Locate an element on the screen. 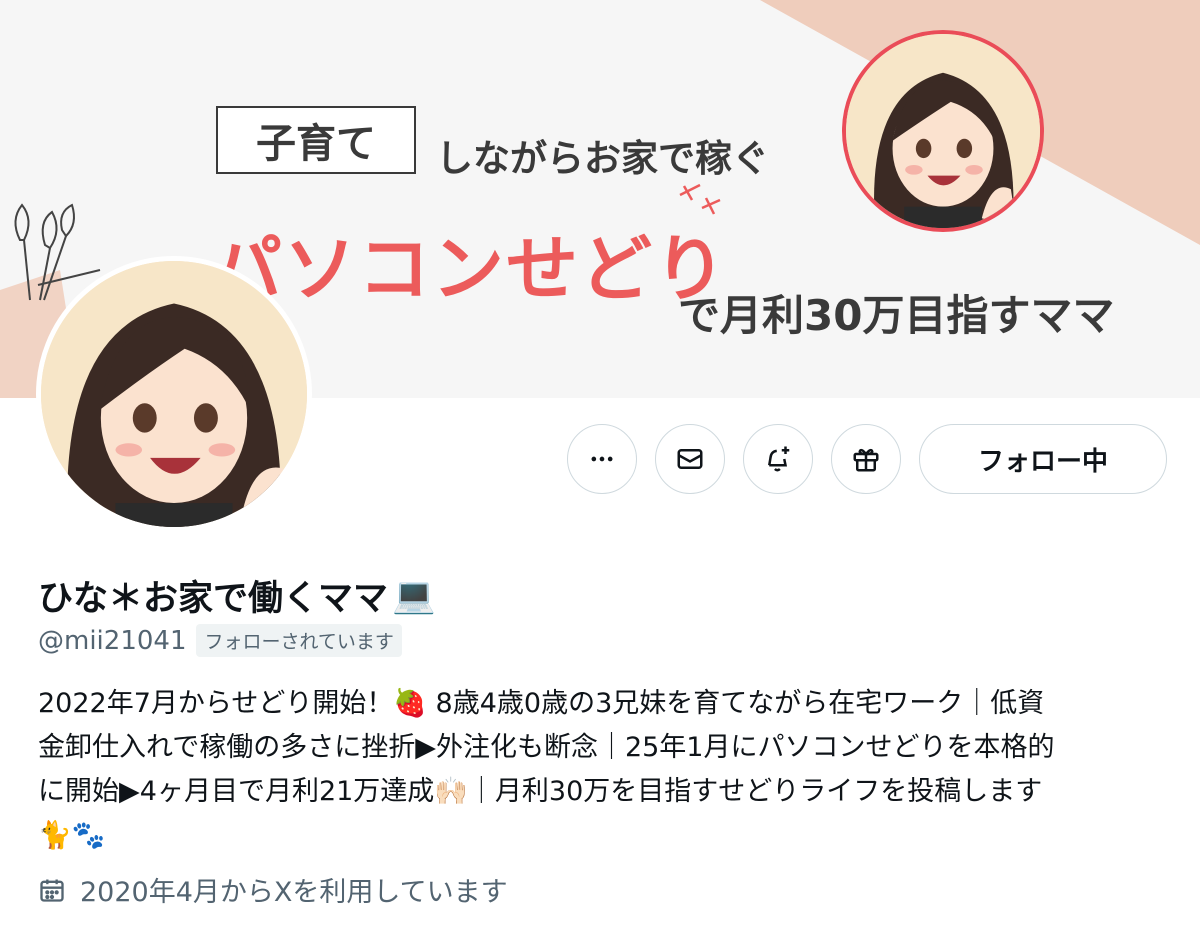  laptop-emoji: 💻 is located at coordinates (414, 596).